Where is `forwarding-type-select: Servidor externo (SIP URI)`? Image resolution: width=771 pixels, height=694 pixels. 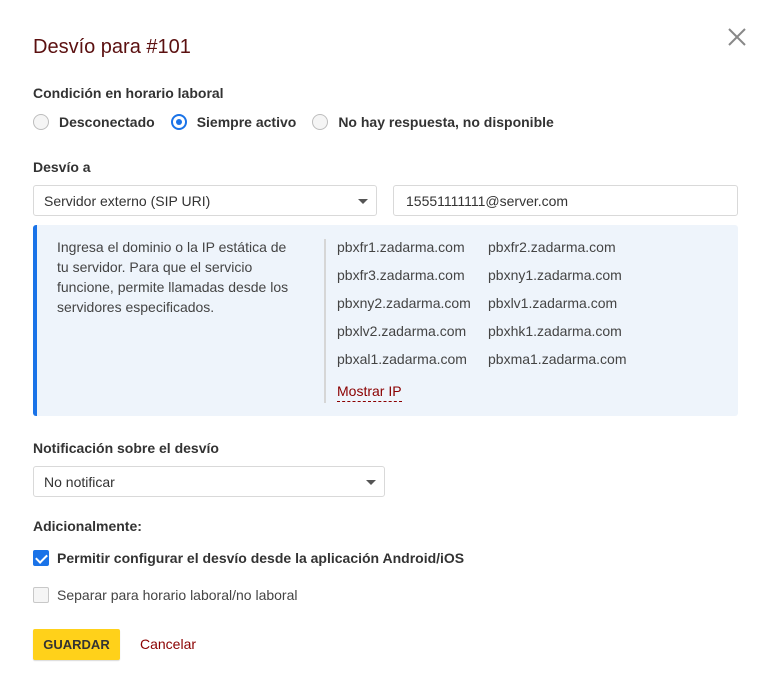 forwarding-type-select: Servidor externo (SIP URI) is located at coordinates (205, 200).